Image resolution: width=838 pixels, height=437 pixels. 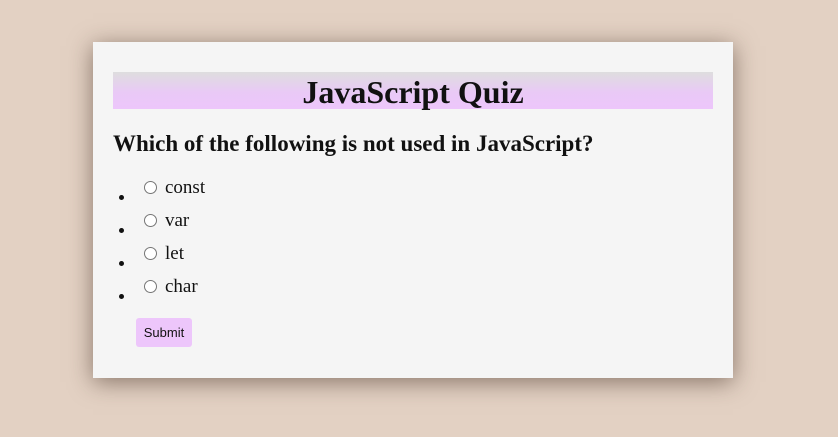 I want to click on answer-radio-const, so click(x=150, y=188).